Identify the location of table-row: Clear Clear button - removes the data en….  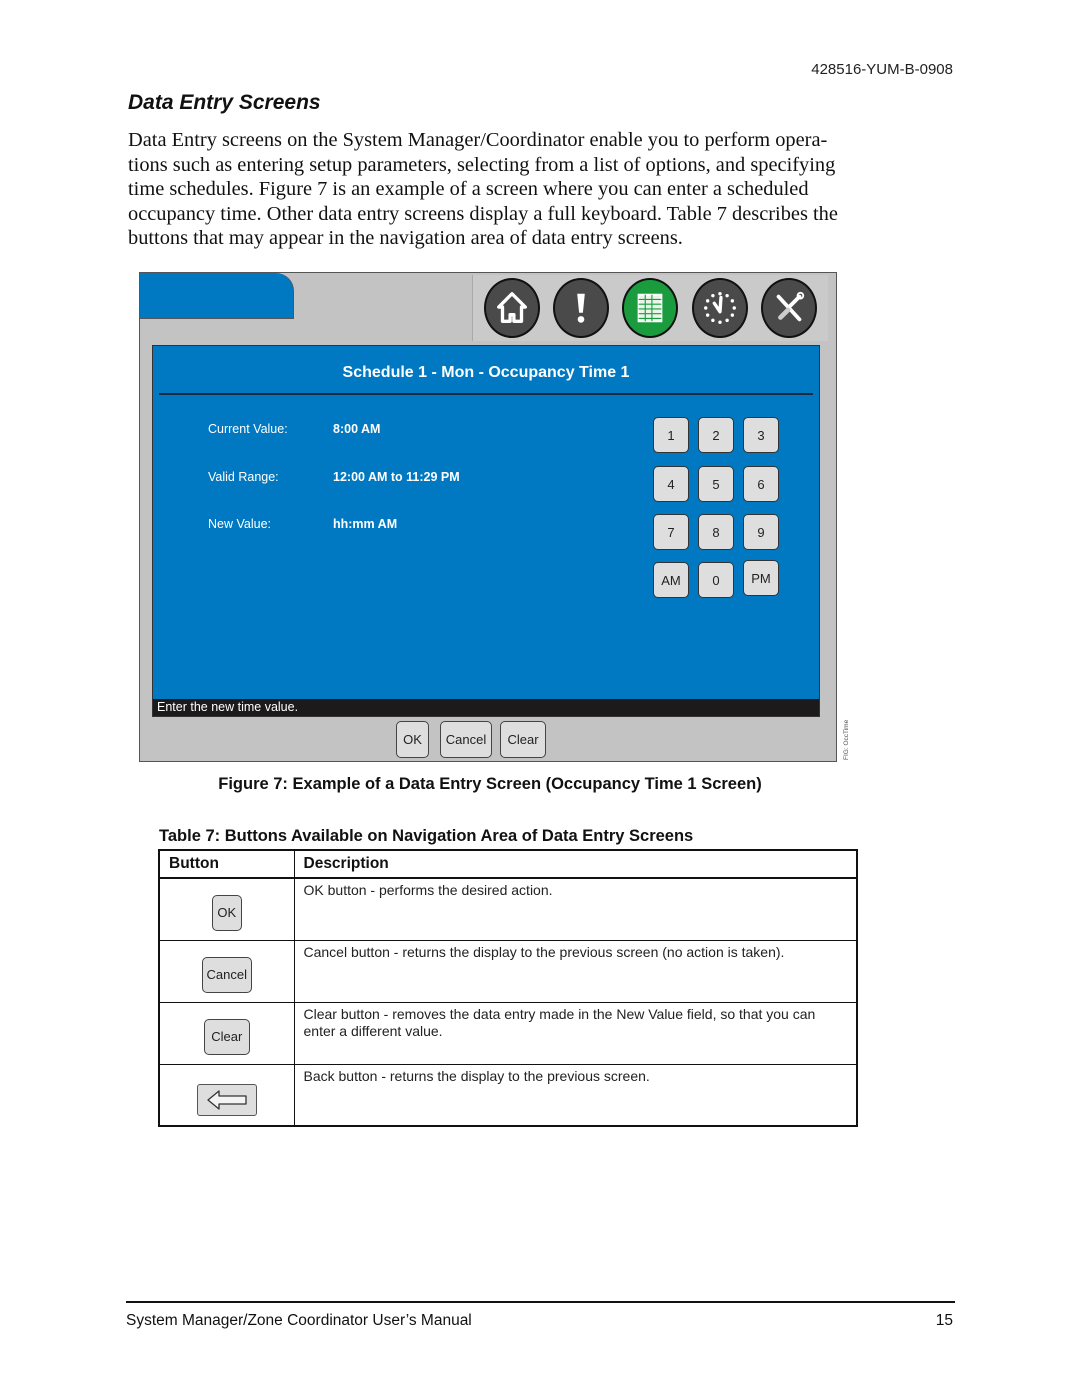
(508, 1033).